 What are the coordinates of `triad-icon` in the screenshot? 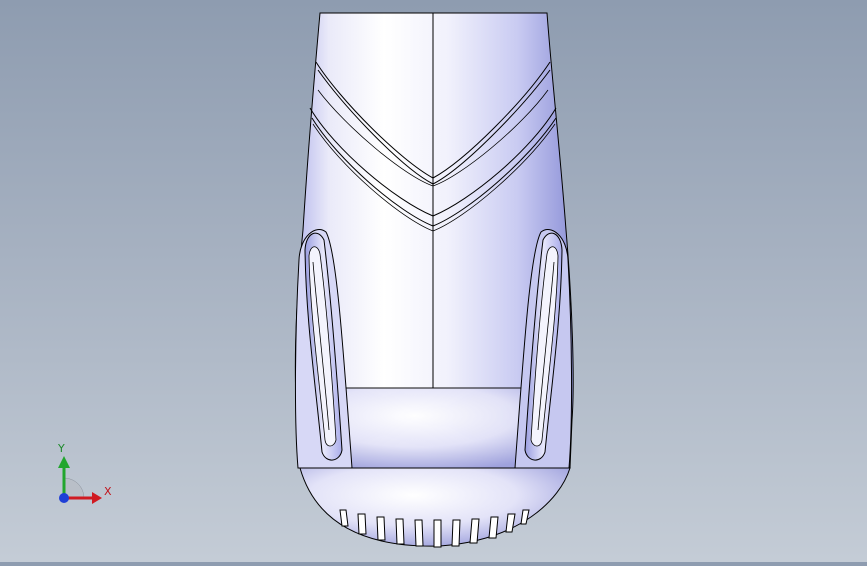 It's located at (80, 480).